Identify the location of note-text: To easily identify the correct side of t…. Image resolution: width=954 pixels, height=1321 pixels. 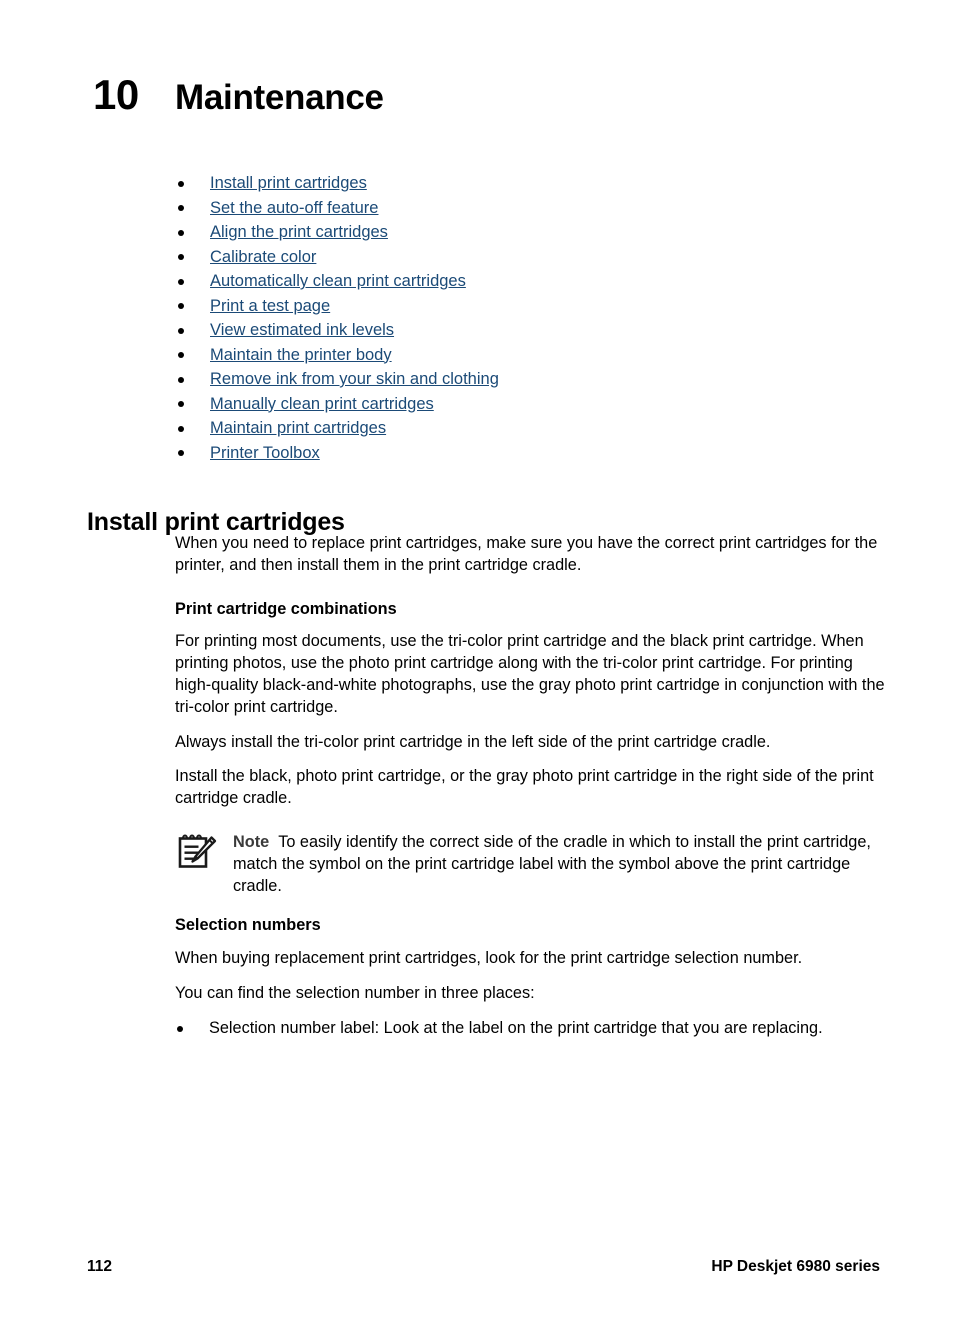
(552, 863).